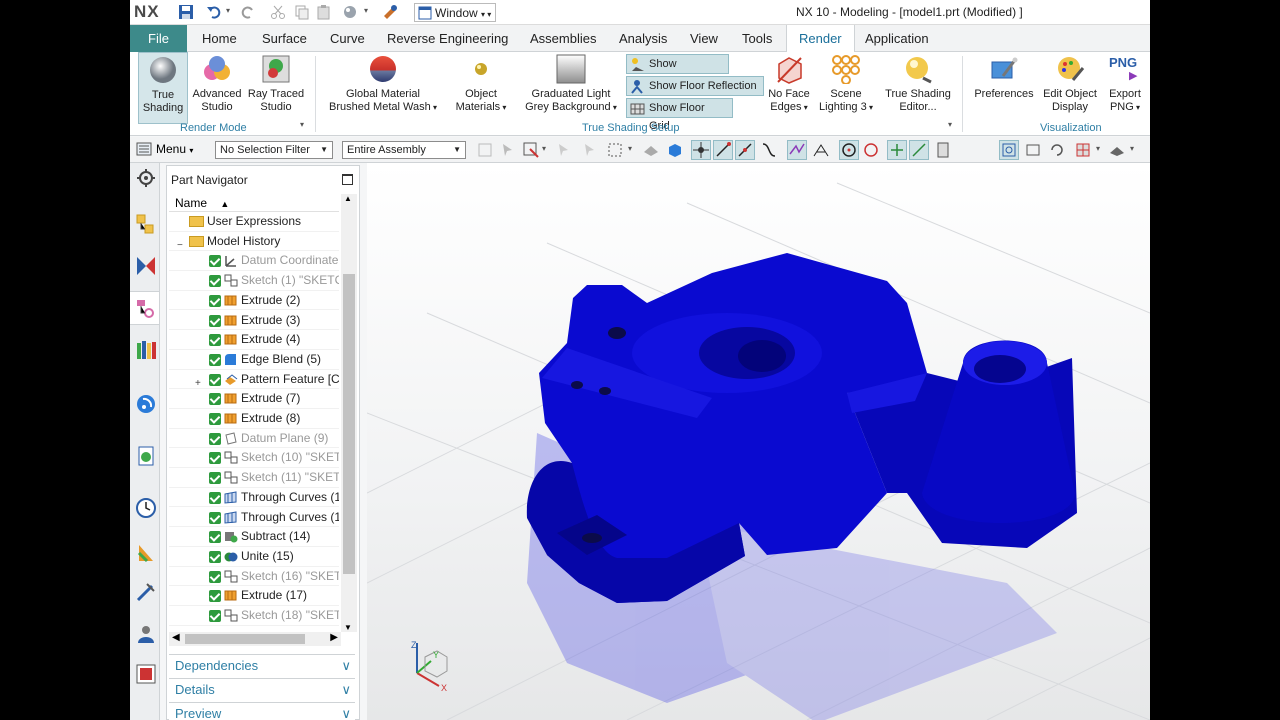 The image size is (1280, 720). I want to click on existing-point-icon, so click(897, 150).